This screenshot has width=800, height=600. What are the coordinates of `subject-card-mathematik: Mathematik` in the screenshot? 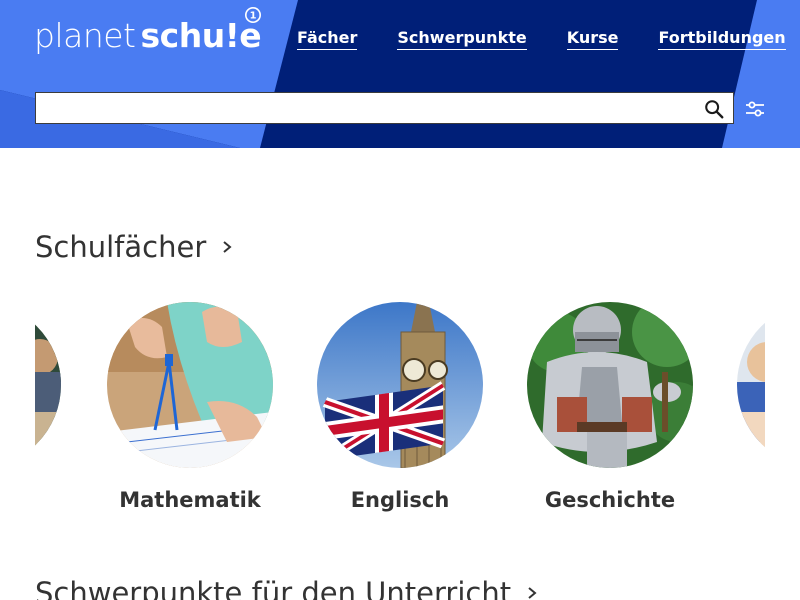 It's located at (190, 406).